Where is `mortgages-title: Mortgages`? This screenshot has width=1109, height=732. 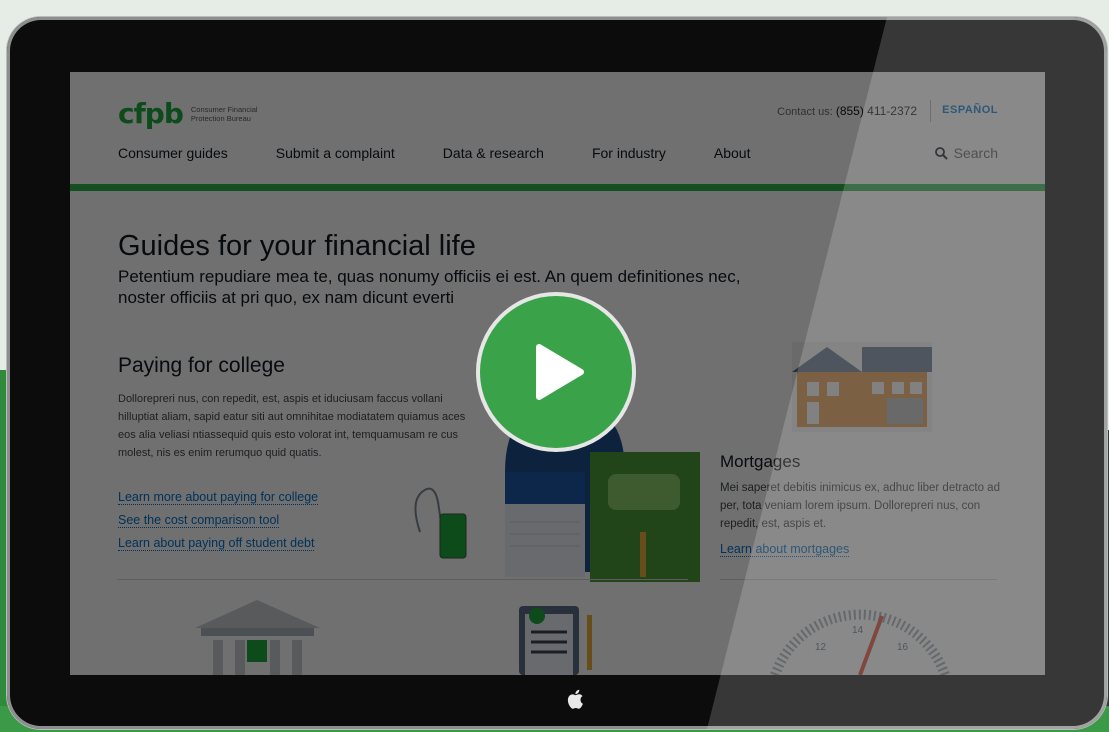
mortgages-title: Mortgages is located at coordinates (760, 461).